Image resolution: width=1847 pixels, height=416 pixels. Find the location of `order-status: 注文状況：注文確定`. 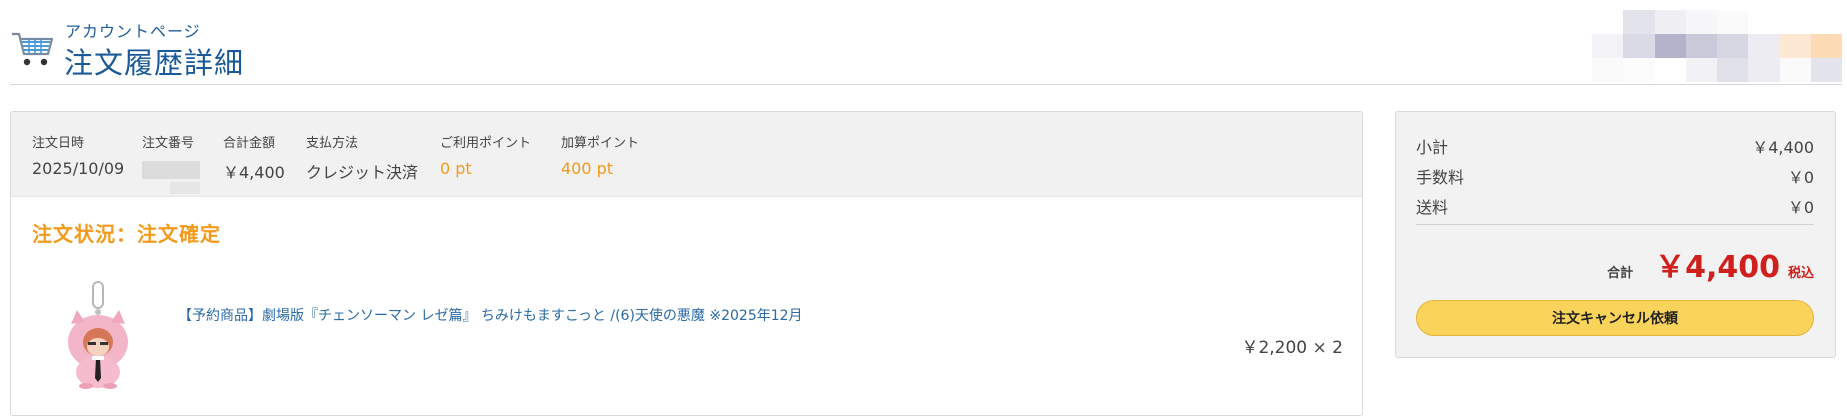

order-status: 注文状況：注文確定 is located at coordinates (126, 234).